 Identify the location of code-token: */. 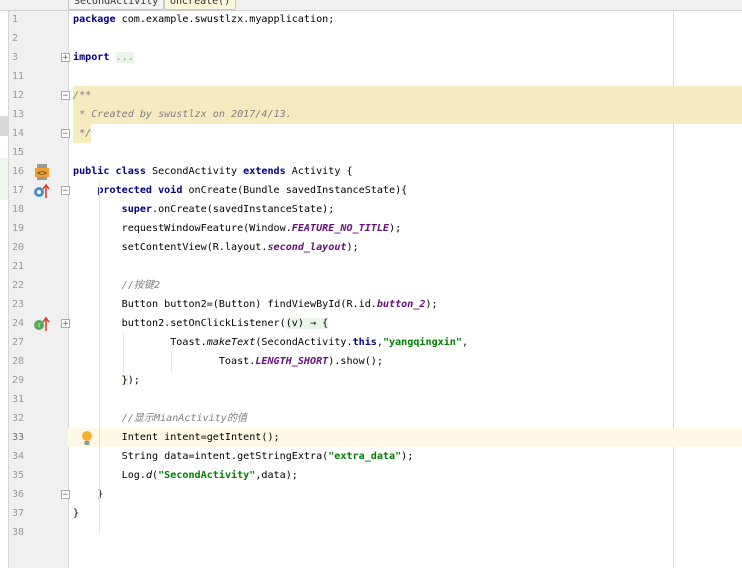
(82, 133).